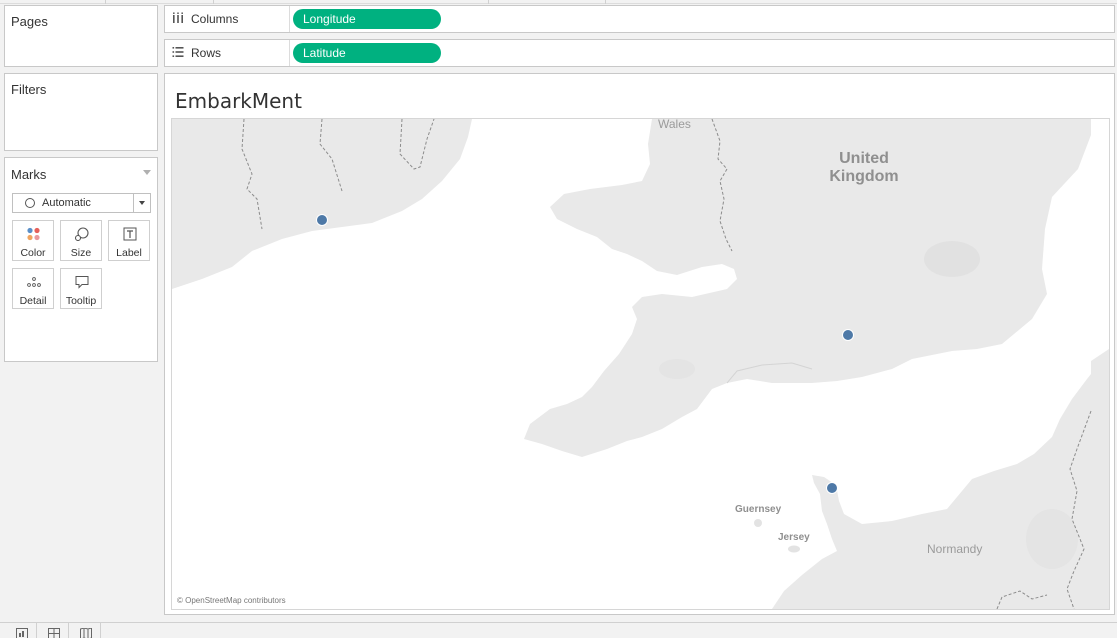 This screenshot has width=1117, height=638. Describe the element at coordinates (639, 53) in the screenshot. I see `rows-shelf: Rows Latitude` at that location.